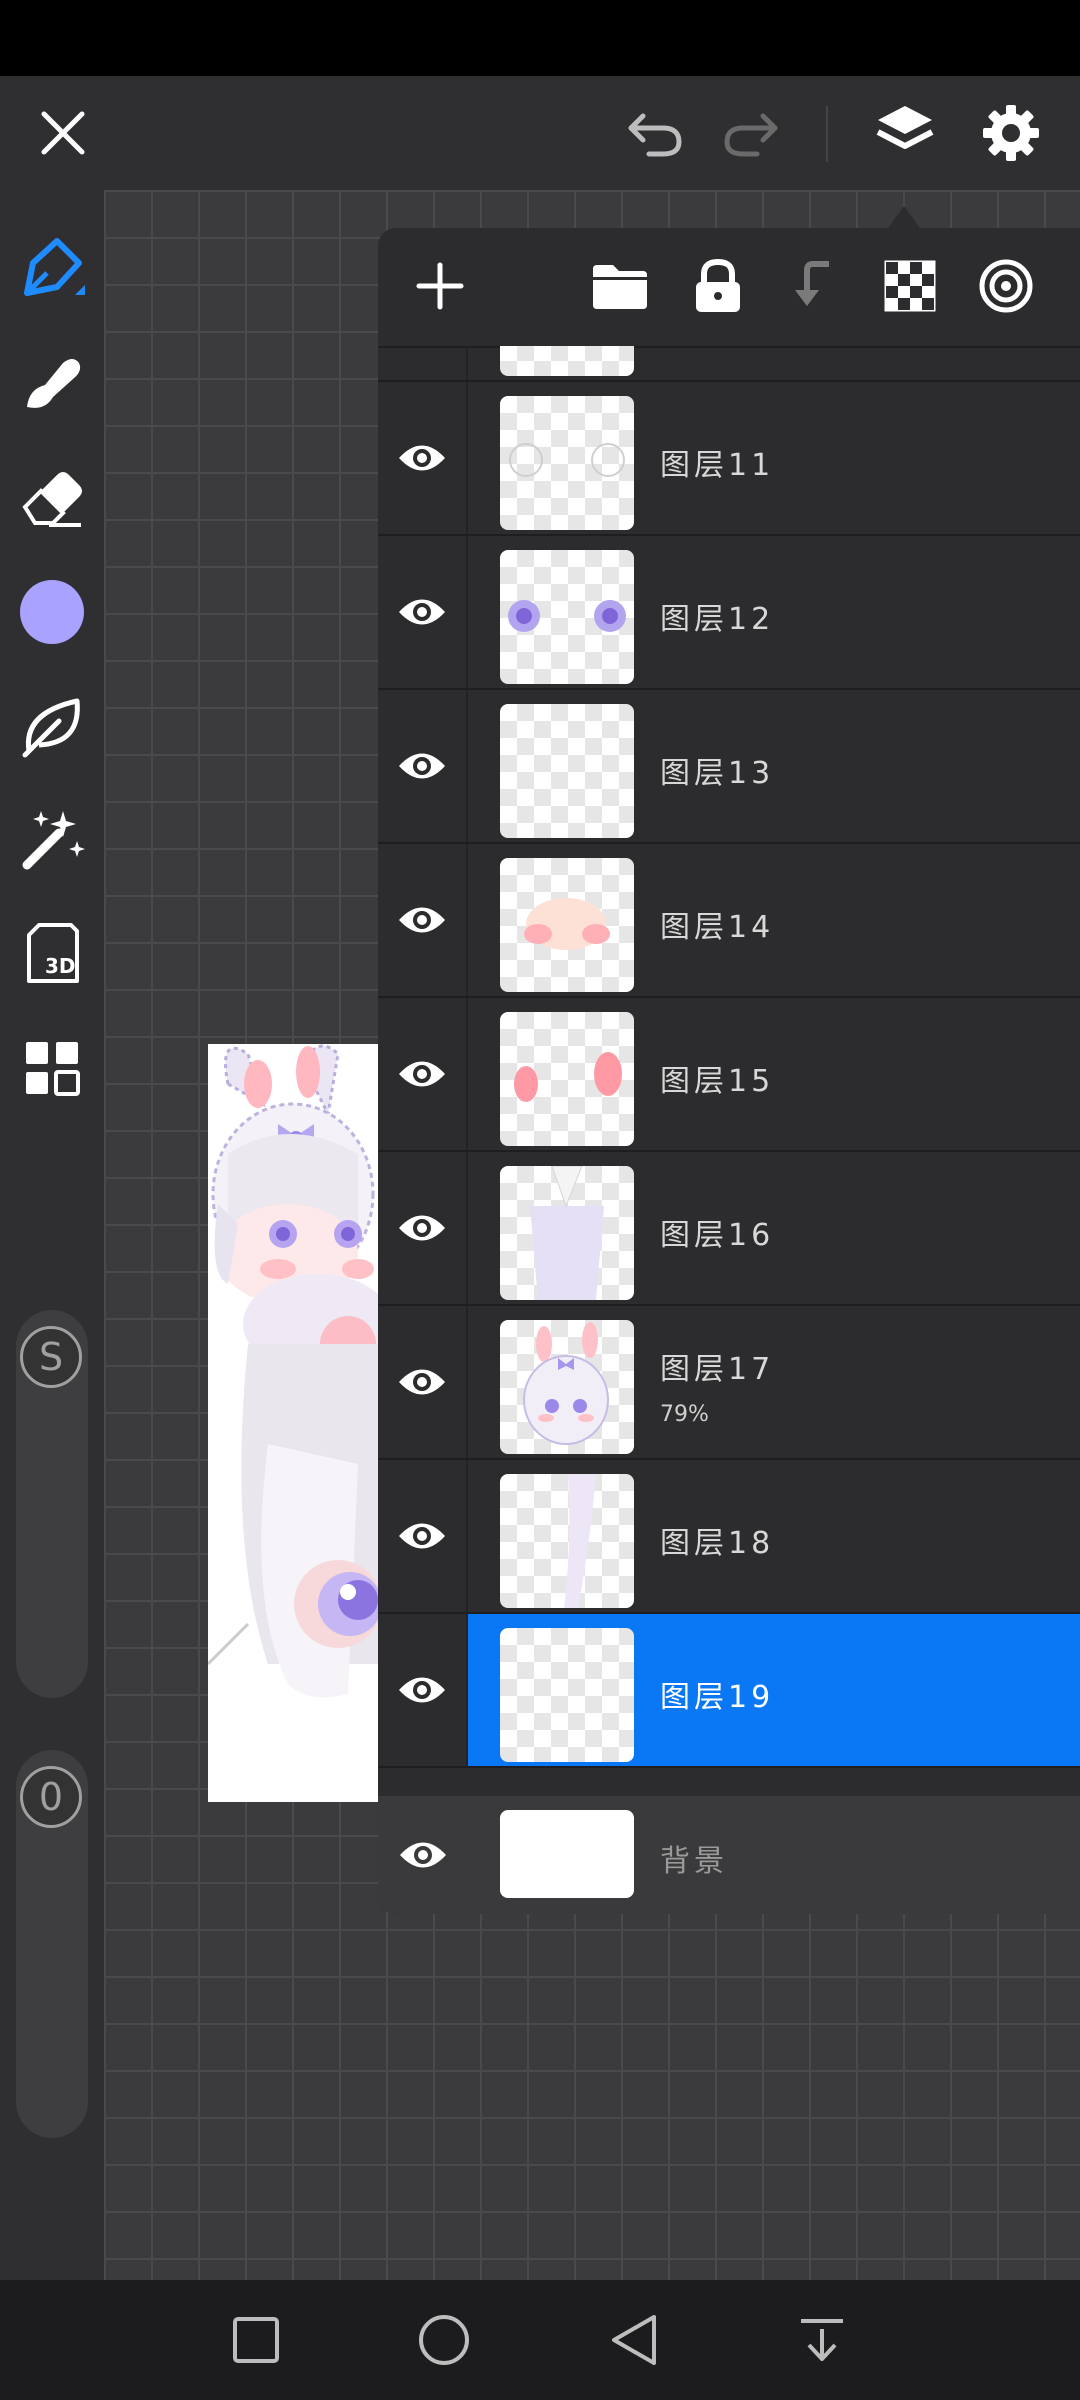  What do you see at coordinates (905, 133) in the screenshot?
I see `layers-icon` at bounding box center [905, 133].